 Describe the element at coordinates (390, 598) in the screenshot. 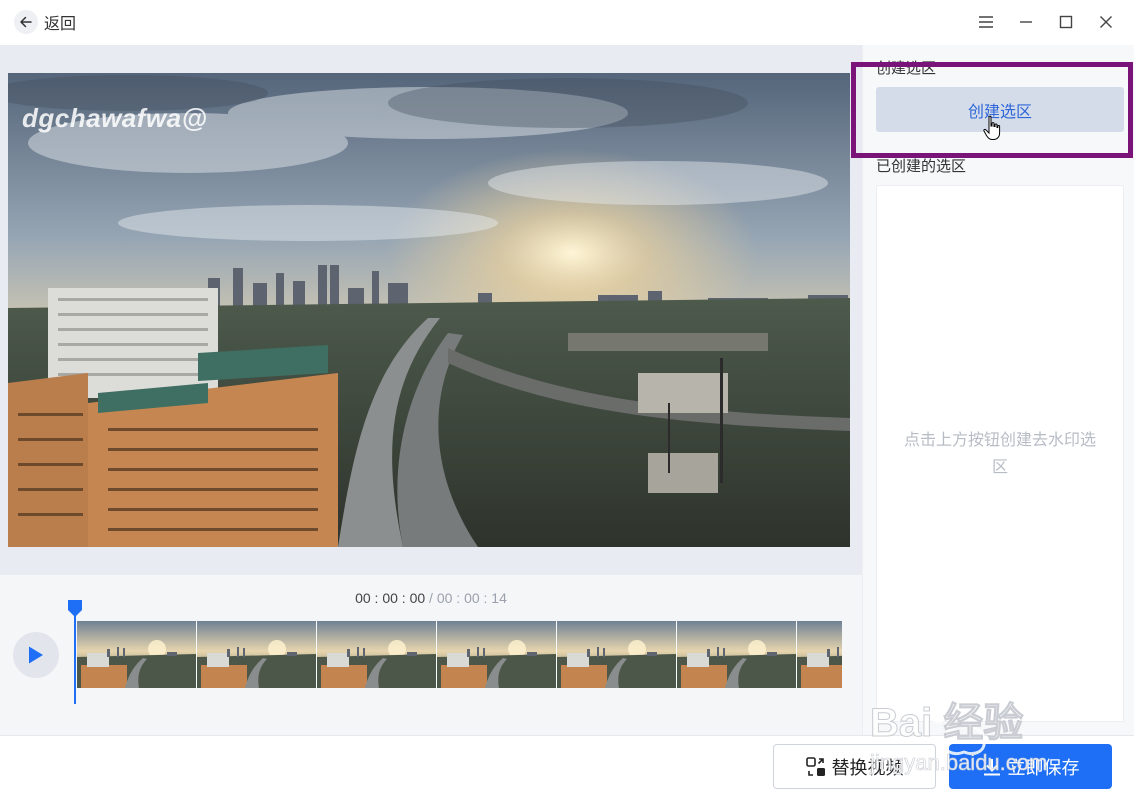

I see `current-time: 00 : 00 : 00` at that location.